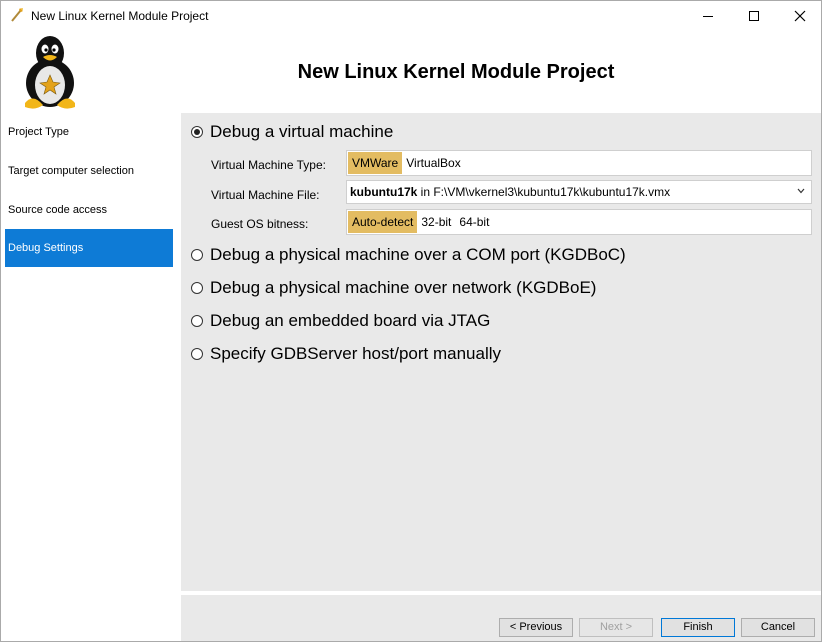 Image resolution: width=822 pixels, height=642 pixels. I want to click on vm-type-option-vmware: VMWare, so click(375, 163).